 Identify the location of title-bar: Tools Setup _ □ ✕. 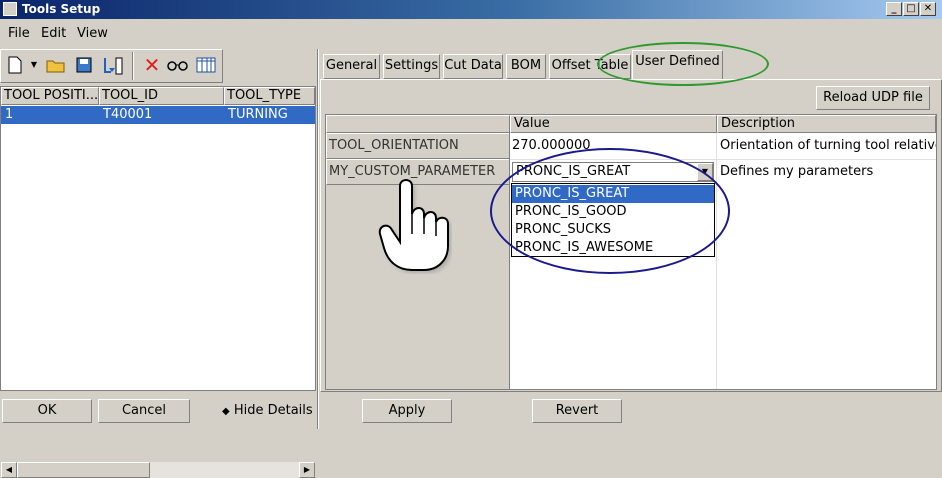
(471, 9).